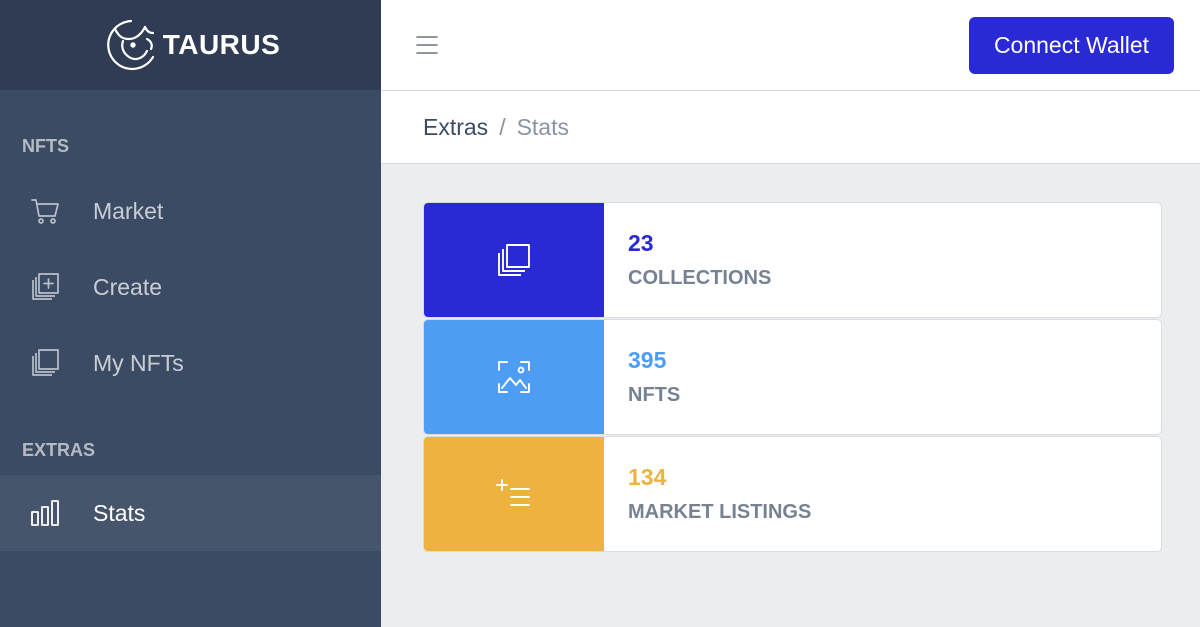 The width and height of the screenshot is (1200, 627). I want to click on stat-card-body: 395 NFTS, so click(642, 377).